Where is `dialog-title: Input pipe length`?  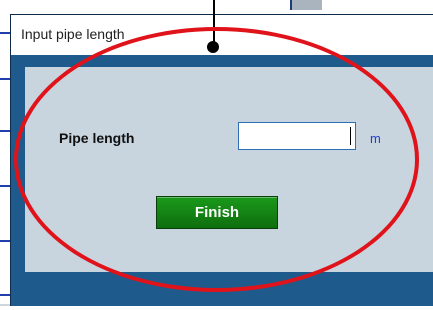 dialog-title: Input pipe length is located at coordinates (73, 34).